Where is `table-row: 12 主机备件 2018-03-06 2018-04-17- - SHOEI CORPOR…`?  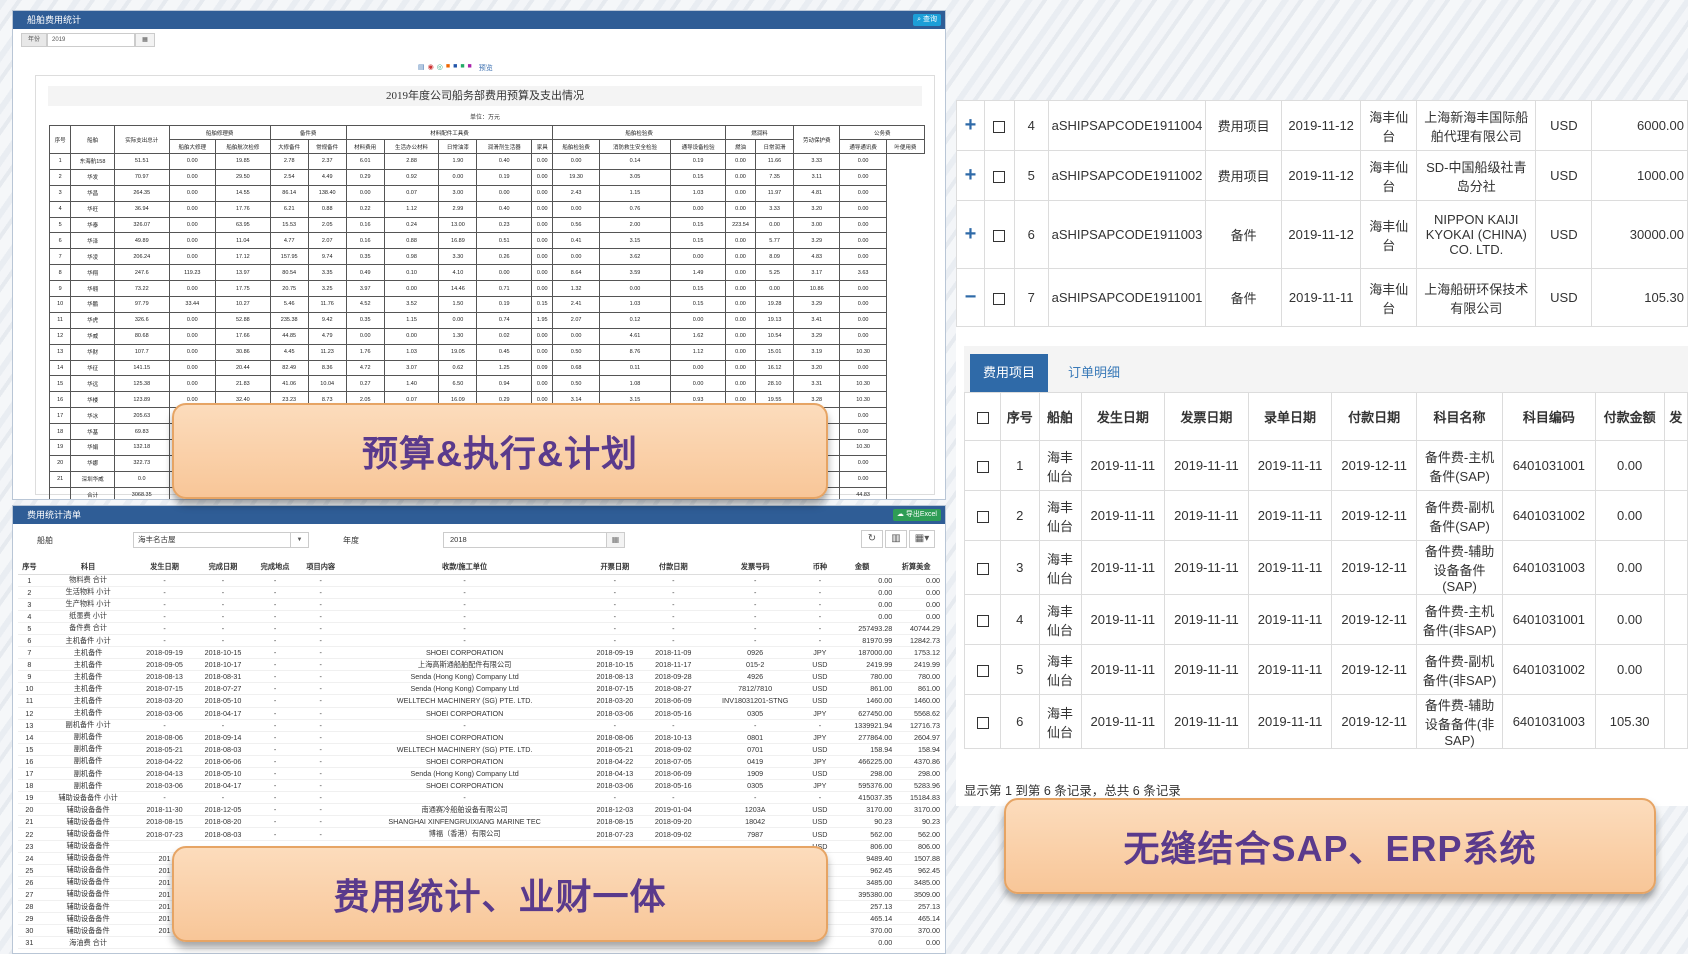
table-row: 12 主机备件 2018-03-06 2018-04-17- - SHOEI CORPOR… is located at coordinates (479, 713).